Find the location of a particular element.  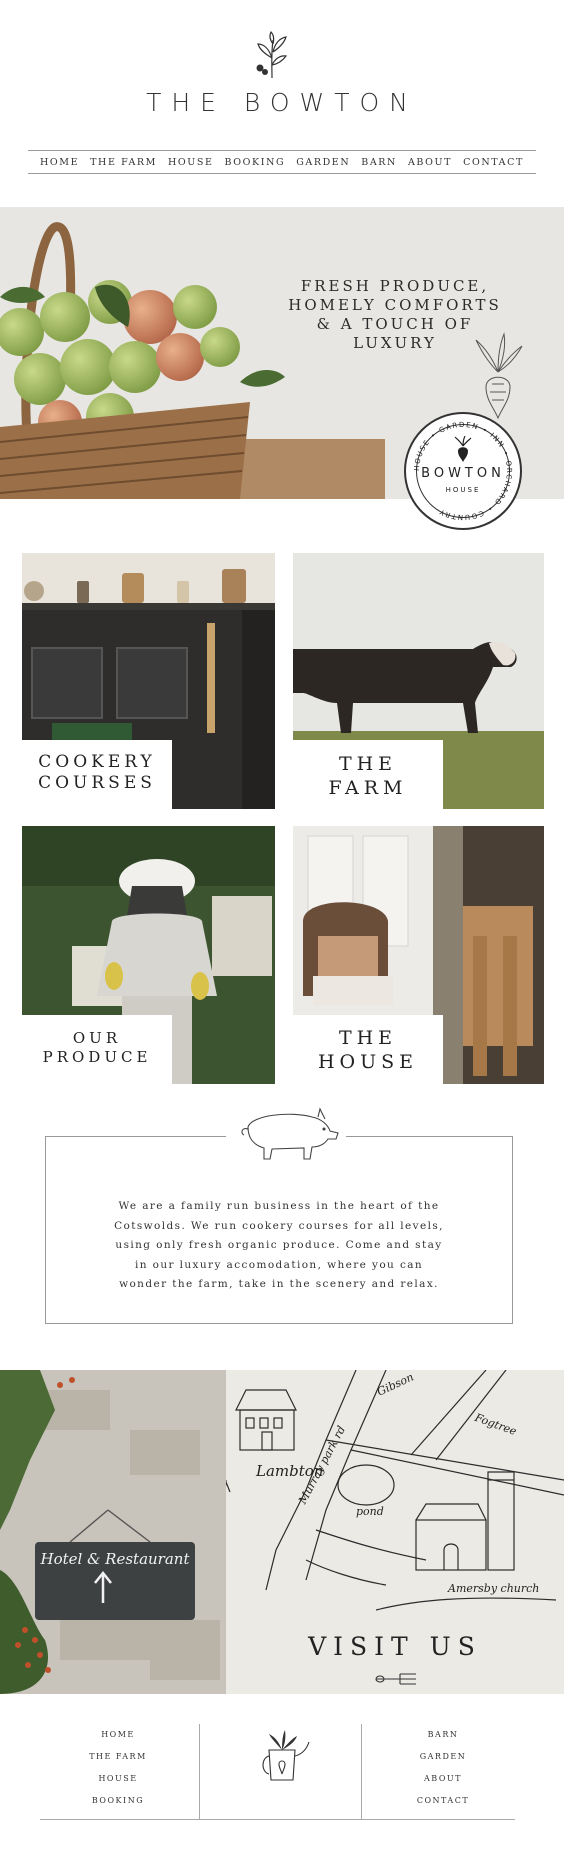

site-title: THE BOWTON is located at coordinates (282, 102).